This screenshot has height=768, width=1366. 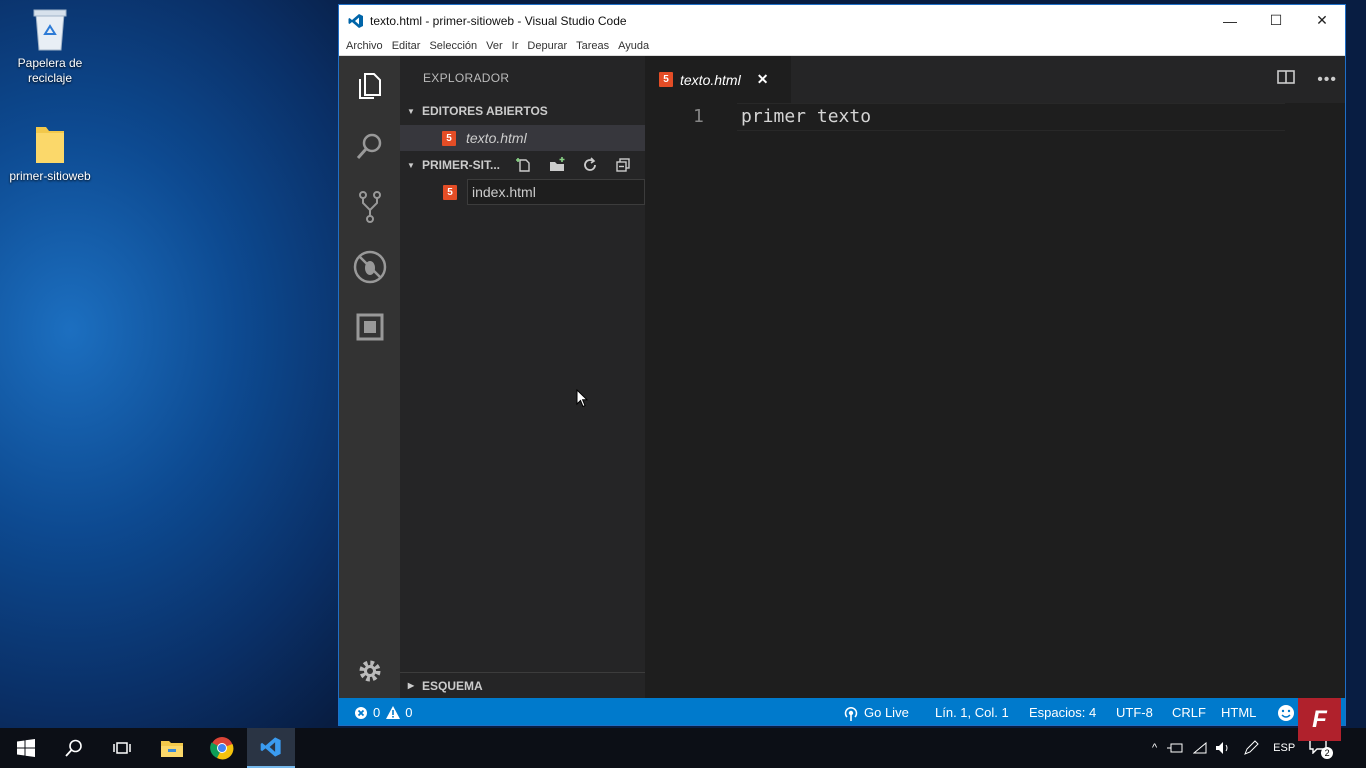 I want to click on open-editors-section: ▼ EDITORES ABIERTOS, so click(x=522, y=111).